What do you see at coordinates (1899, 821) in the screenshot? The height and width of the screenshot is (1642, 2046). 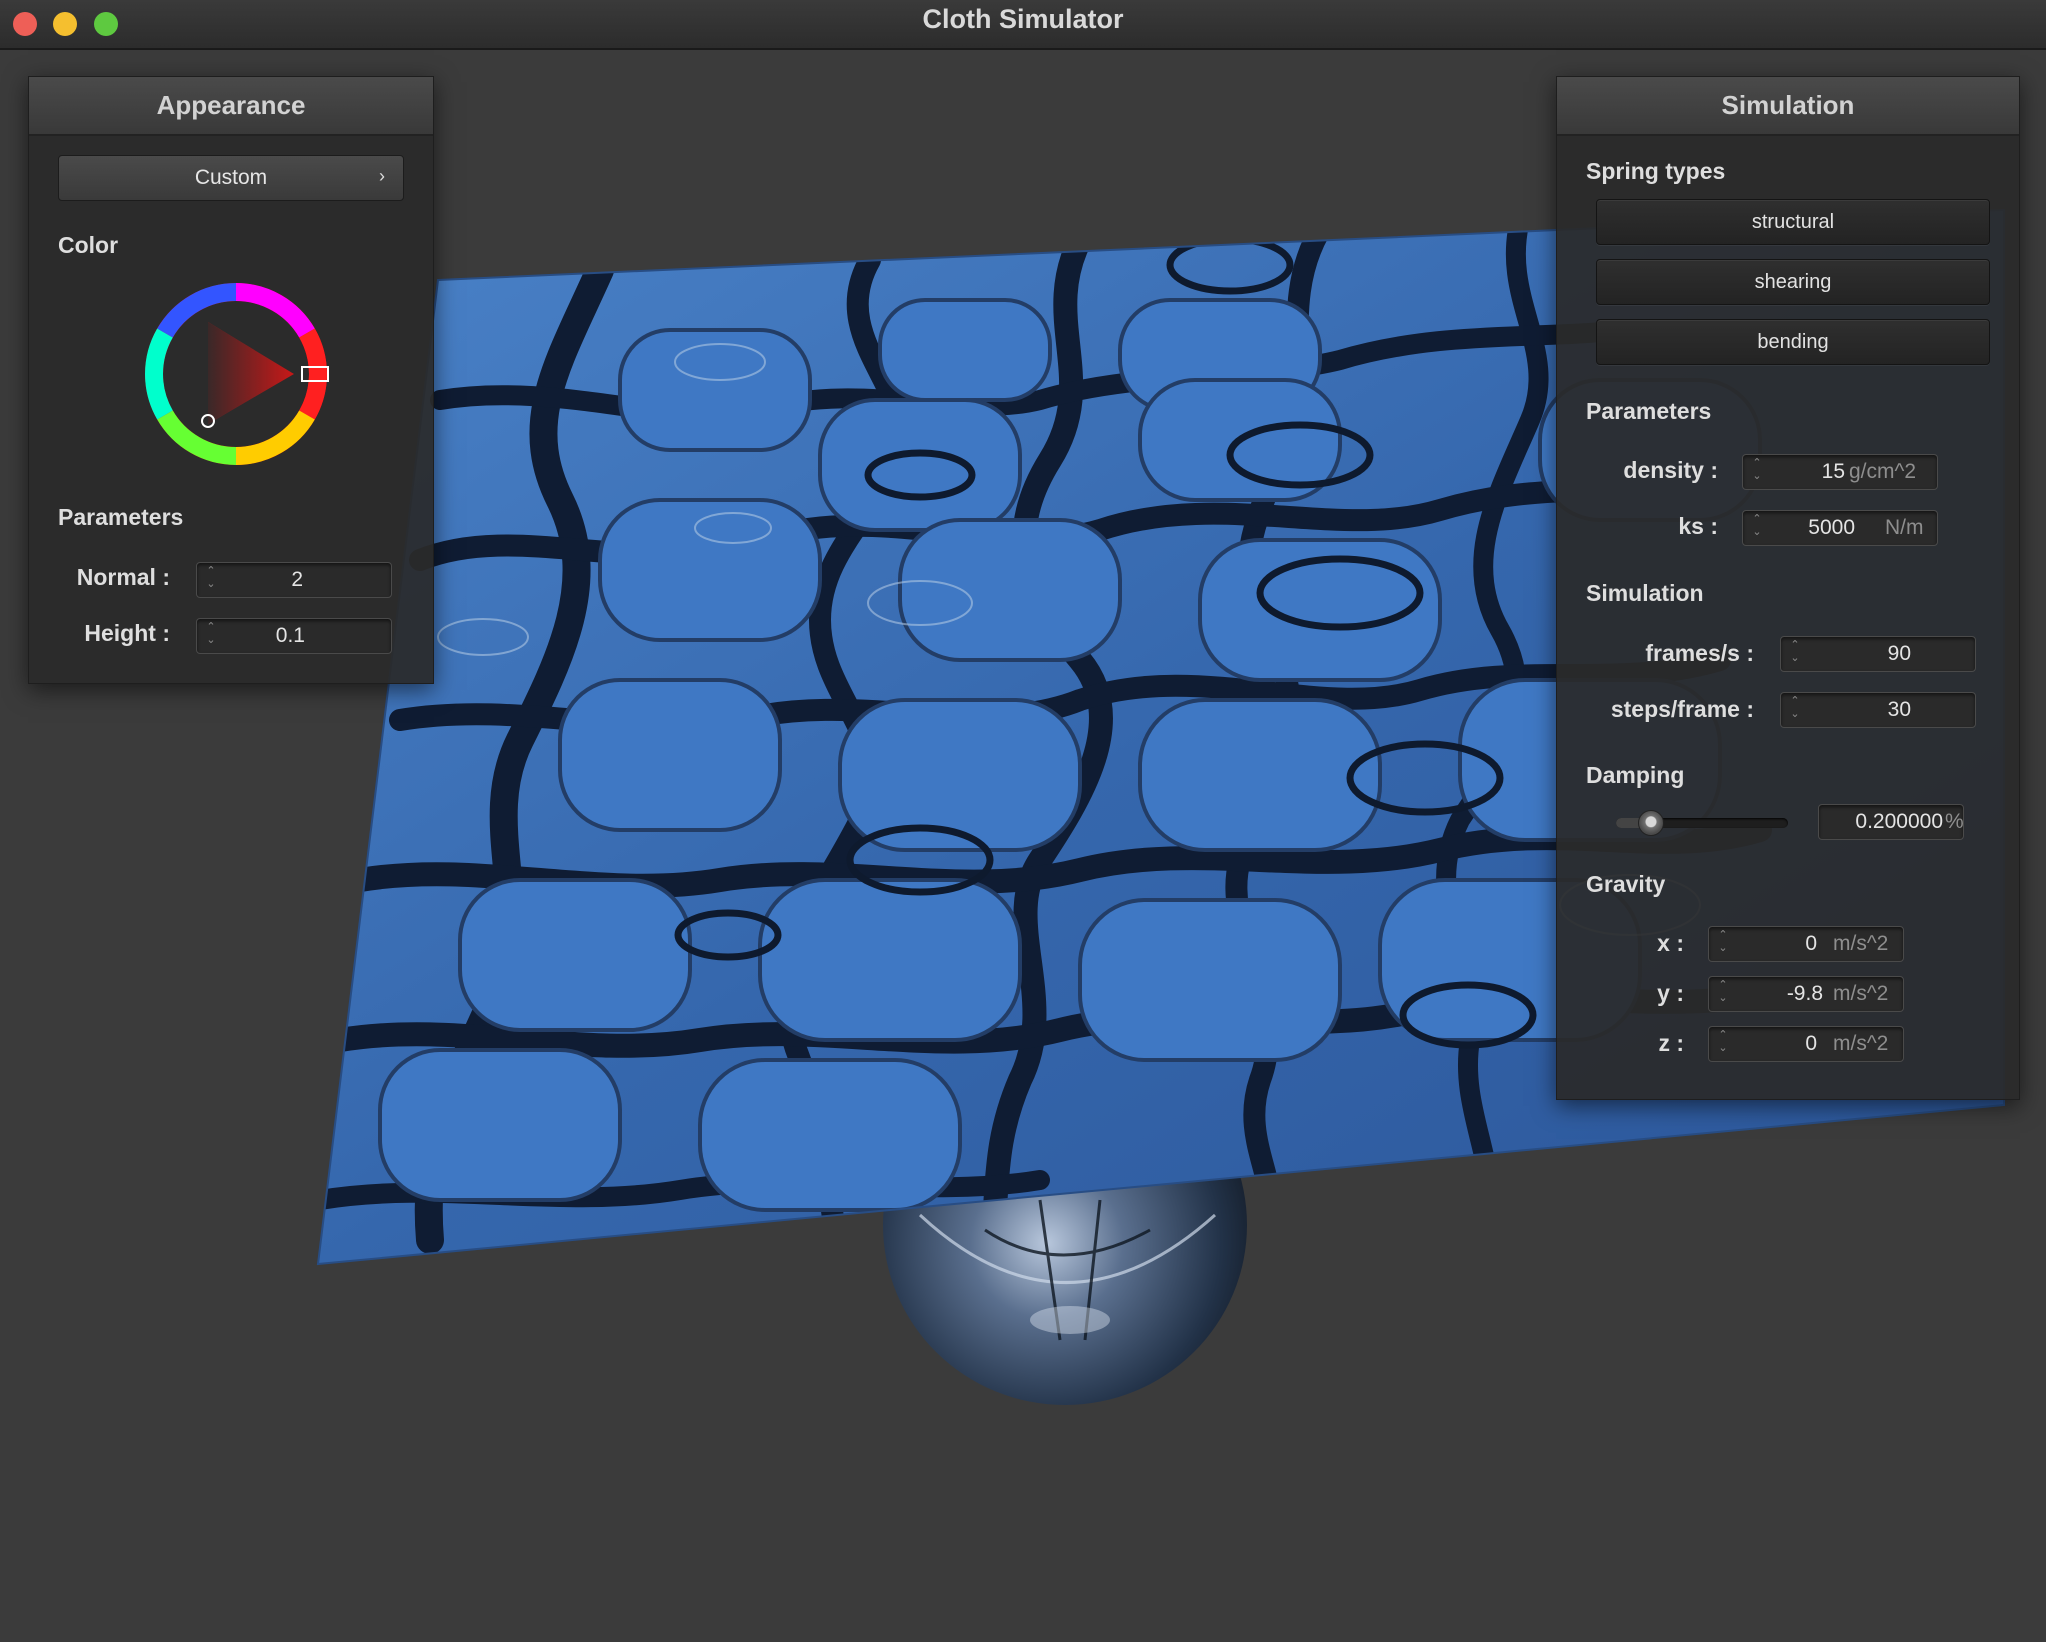 I see `damping-value: 0.200000` at bounding box center [1899, 821].